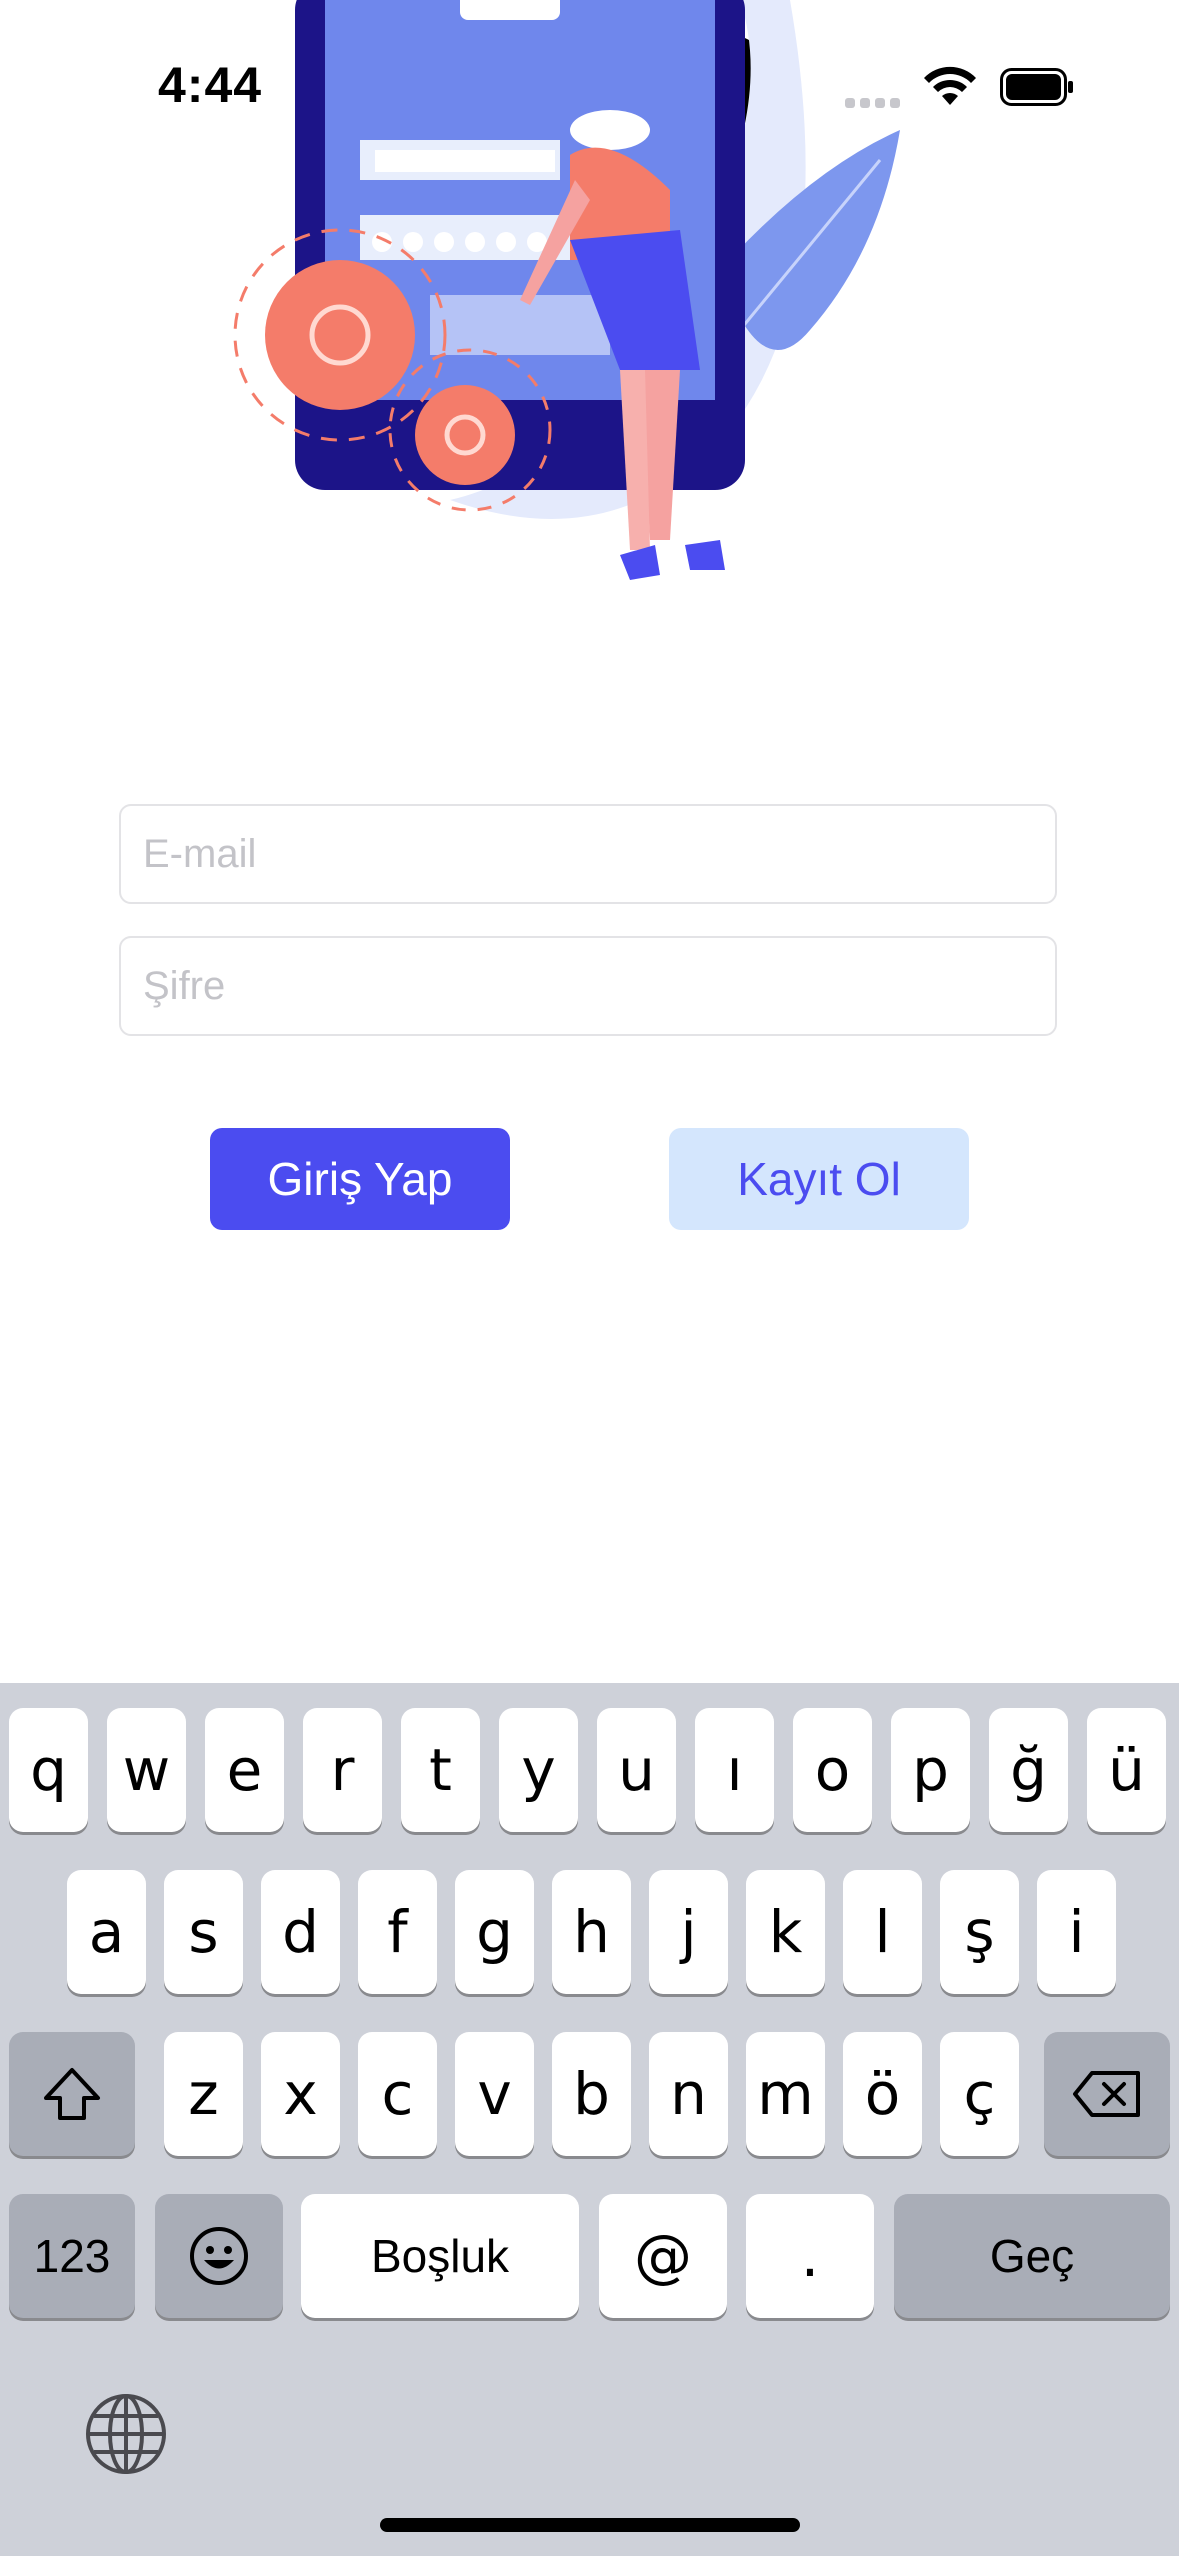 Image resolution: width=1179 pixels, height=2556 pixels. I want to click on key-j: j, so click(688, 1932).